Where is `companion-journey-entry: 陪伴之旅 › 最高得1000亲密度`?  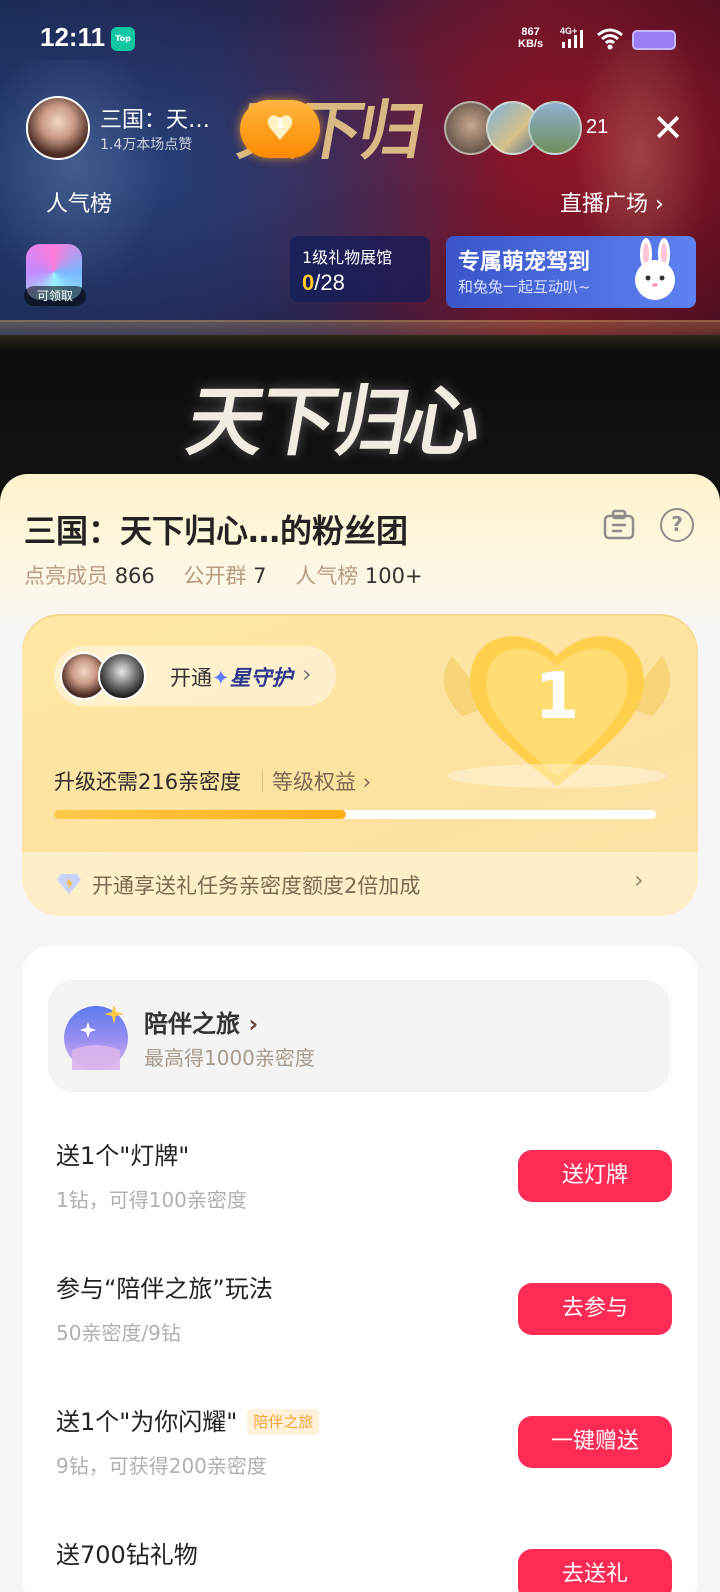
companion-journey-entry: 陪伴之旅 › 最高得1000亲密度 is located at coordinates (359, 1036).